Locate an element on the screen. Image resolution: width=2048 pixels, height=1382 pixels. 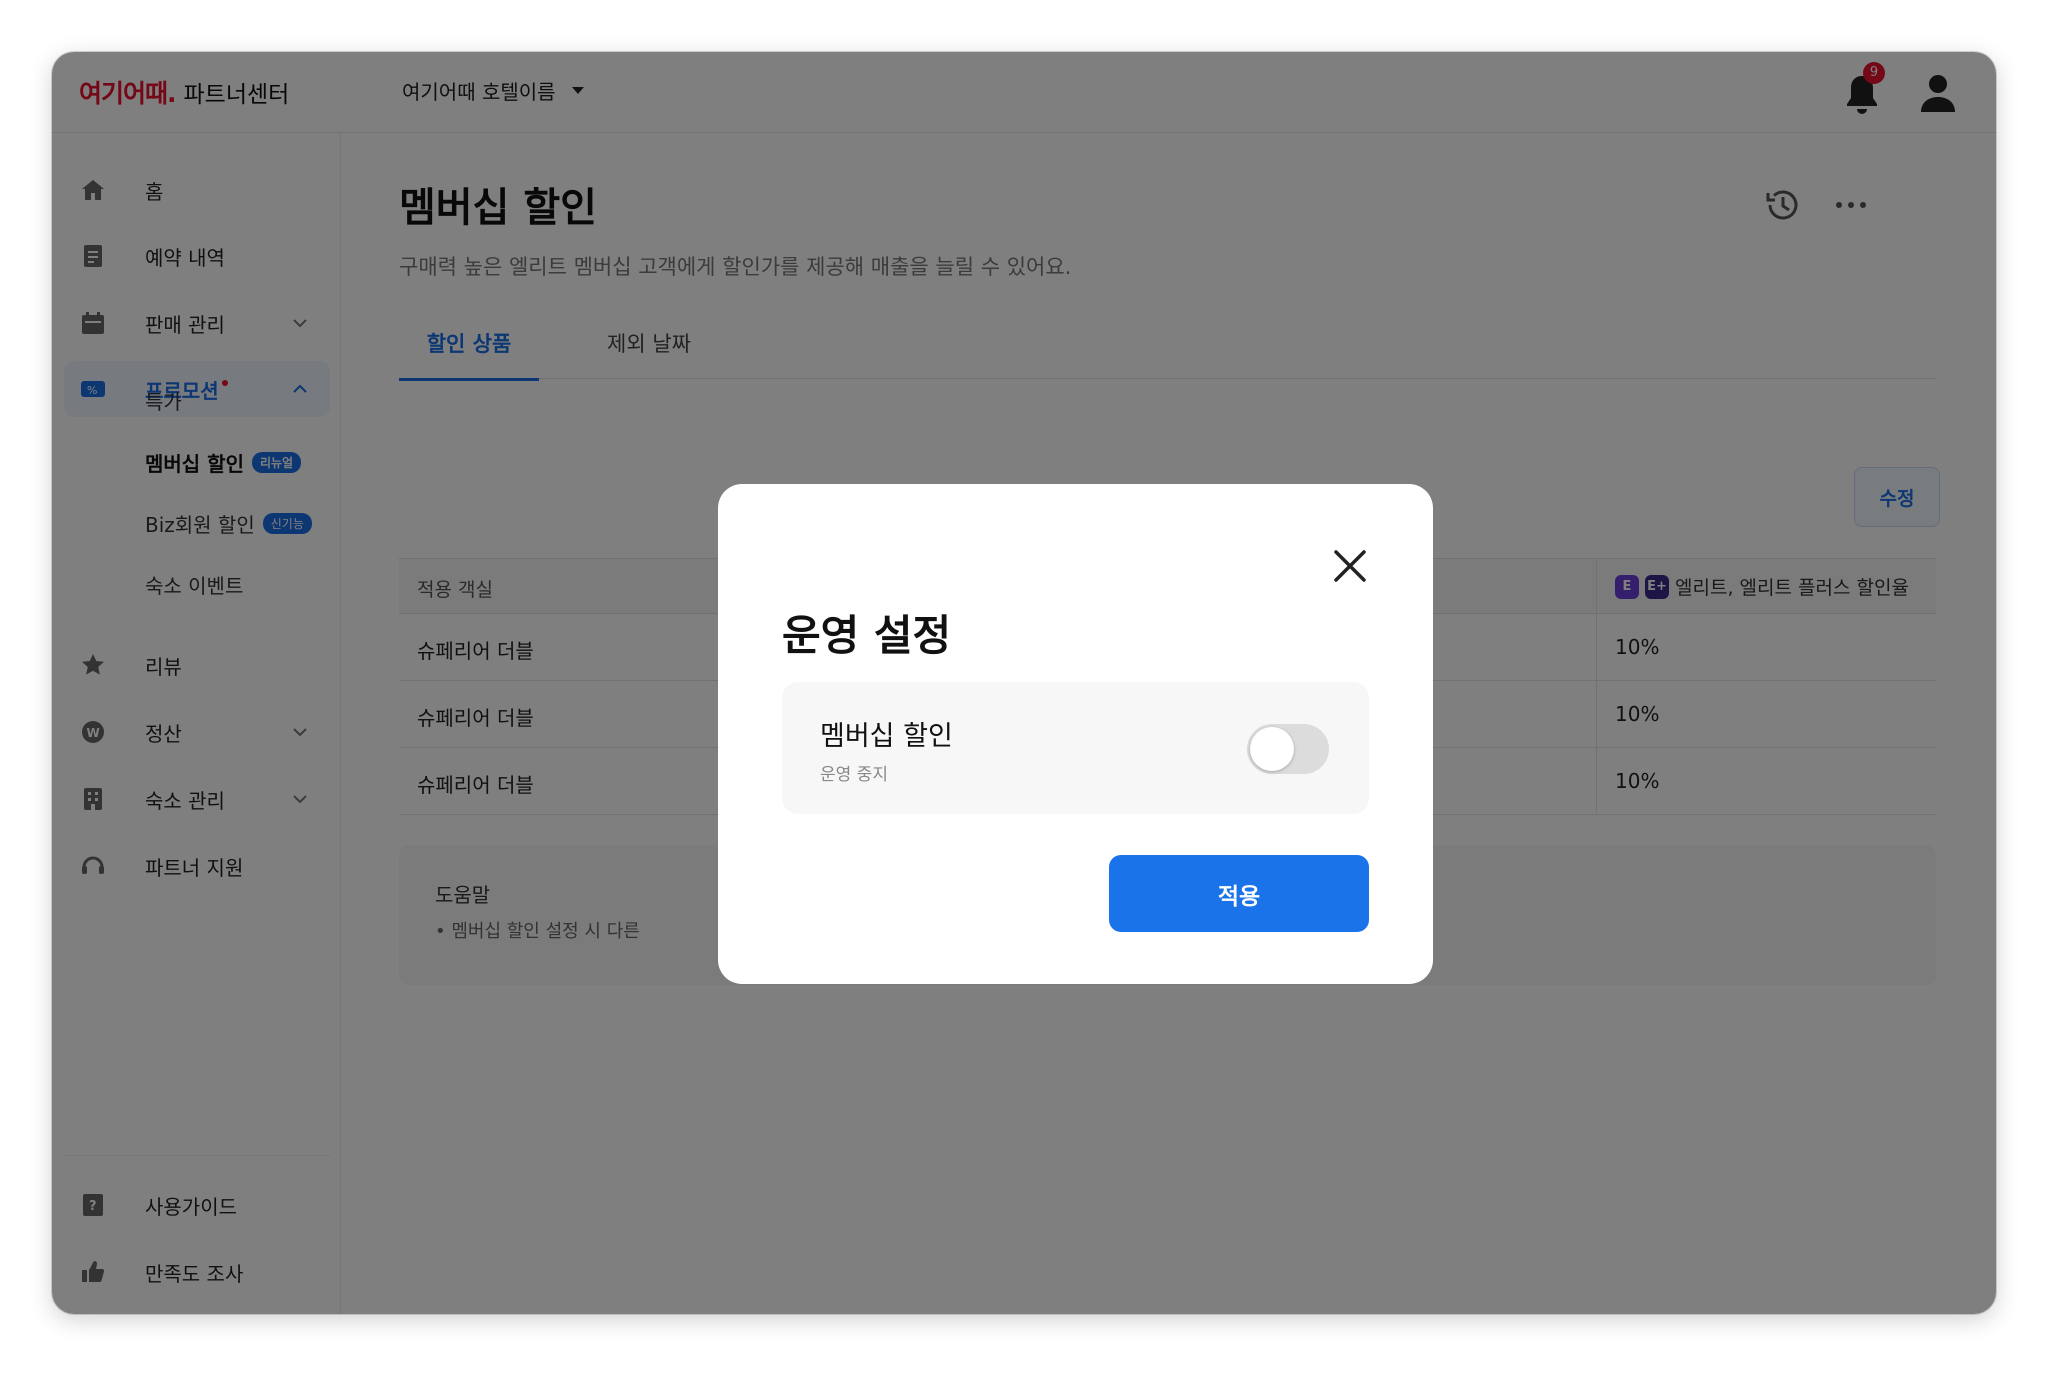
apply-button: 적용 is located at coordinates (1239, 893).